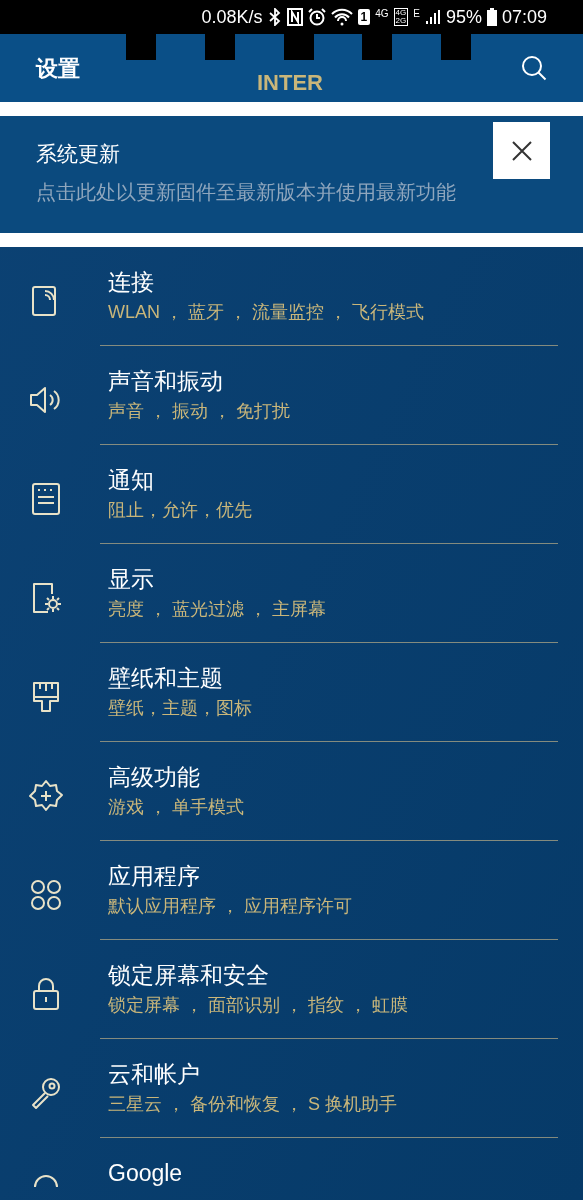 The image size is (583, 1200). I want to click on update-banner: 系统更新 点击此处以更新固件至最新版本并使用最新功能, so click(291, 174).